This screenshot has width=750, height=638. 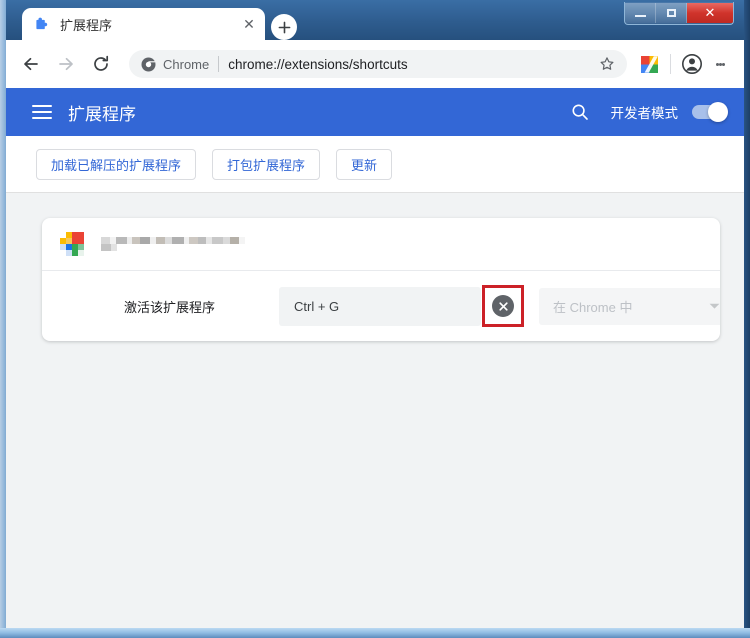 I want to click on window-controls: ✕, so click(x=679, y=13).